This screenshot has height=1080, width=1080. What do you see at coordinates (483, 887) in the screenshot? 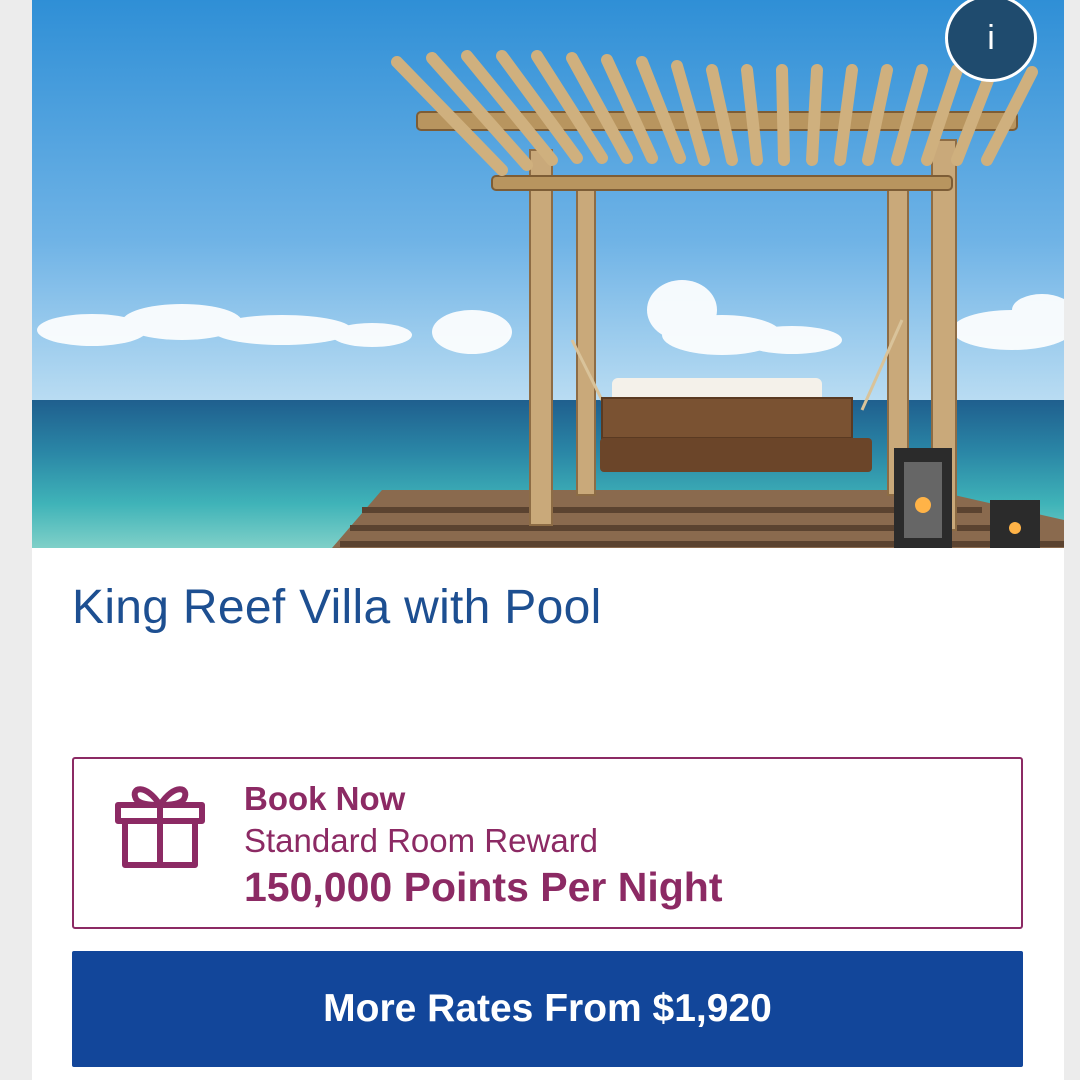
I see `reward-points-label: 150,000 Points Per Night` at bounding box center [483, 887].